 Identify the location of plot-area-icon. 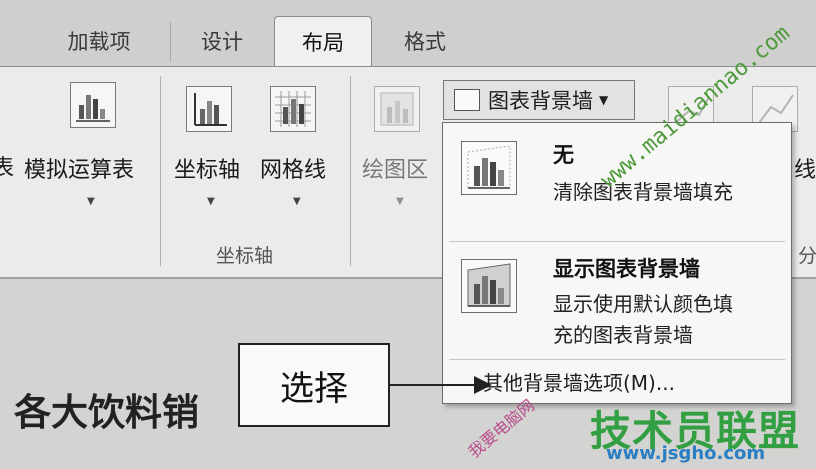
(397, 109).